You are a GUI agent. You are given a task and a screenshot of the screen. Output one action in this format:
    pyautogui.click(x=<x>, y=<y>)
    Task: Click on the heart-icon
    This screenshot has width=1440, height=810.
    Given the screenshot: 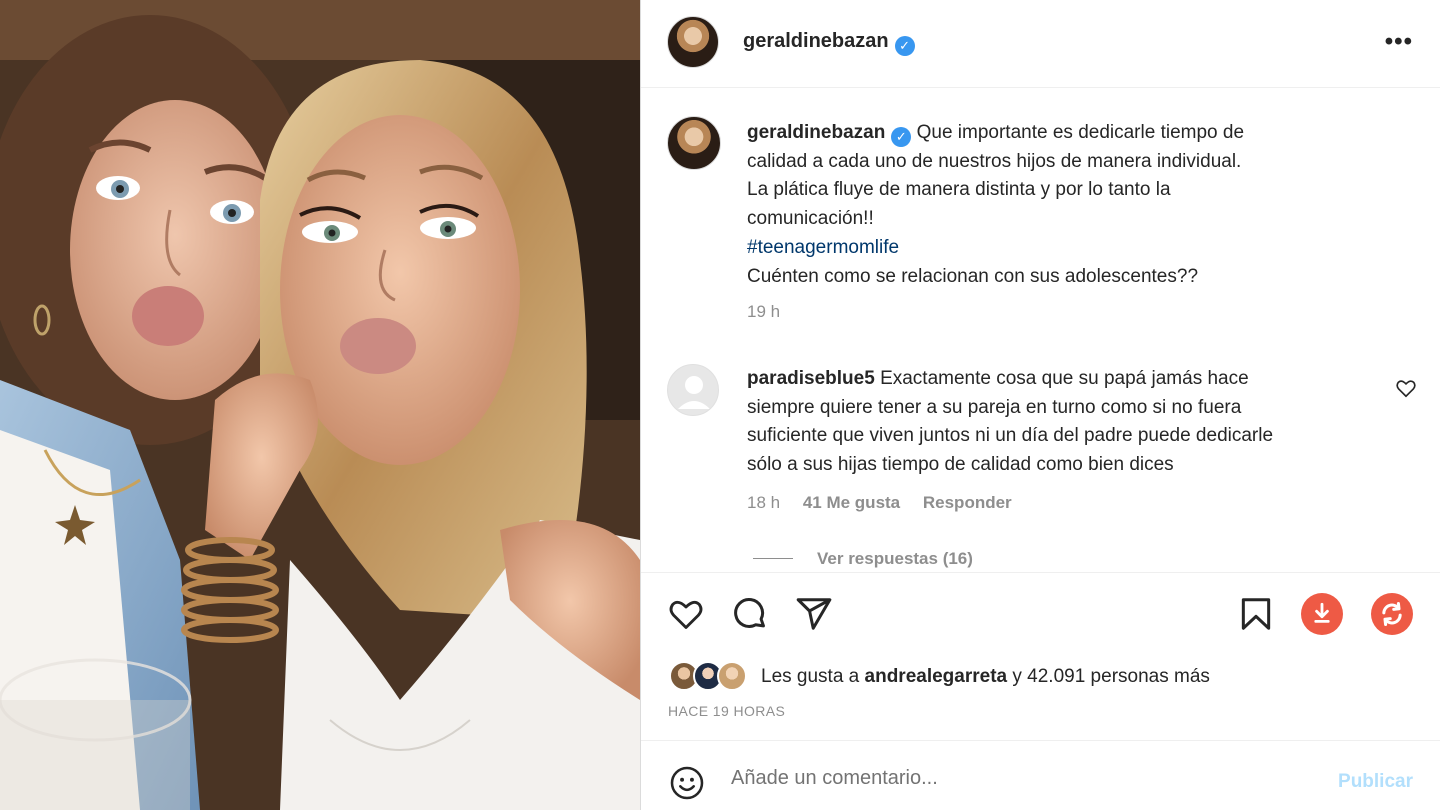 What is the action you would take?
    pyautogui.click(x=686, y=616)
    